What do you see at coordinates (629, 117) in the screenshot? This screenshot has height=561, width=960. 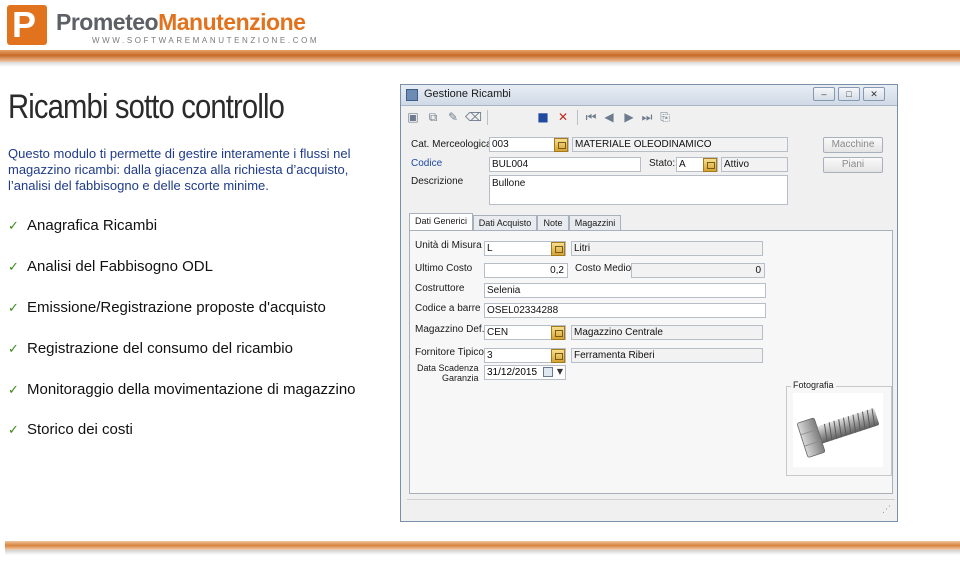 I see `next-icon: ▶` at bounding box center [629, 117].